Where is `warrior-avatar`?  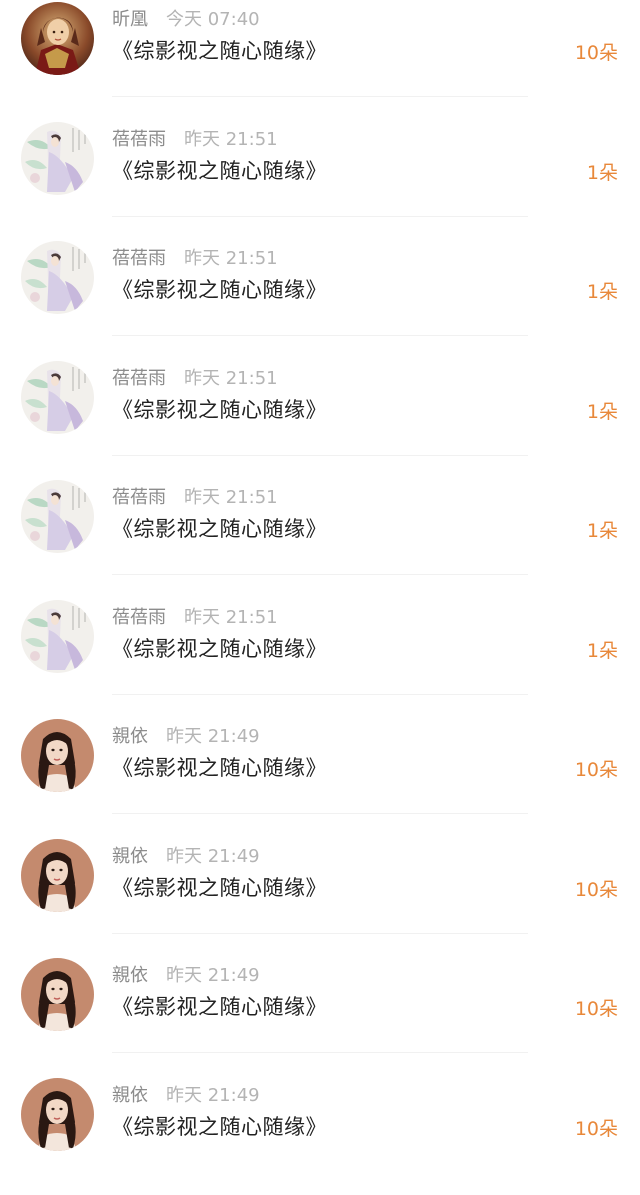 warrior-avatar is located at coordinates (57, 38).